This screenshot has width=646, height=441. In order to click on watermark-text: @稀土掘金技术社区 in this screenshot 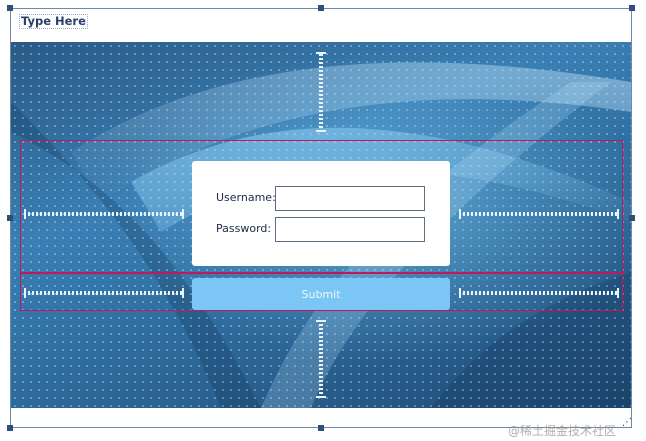, I will do `click(562, 431)`.